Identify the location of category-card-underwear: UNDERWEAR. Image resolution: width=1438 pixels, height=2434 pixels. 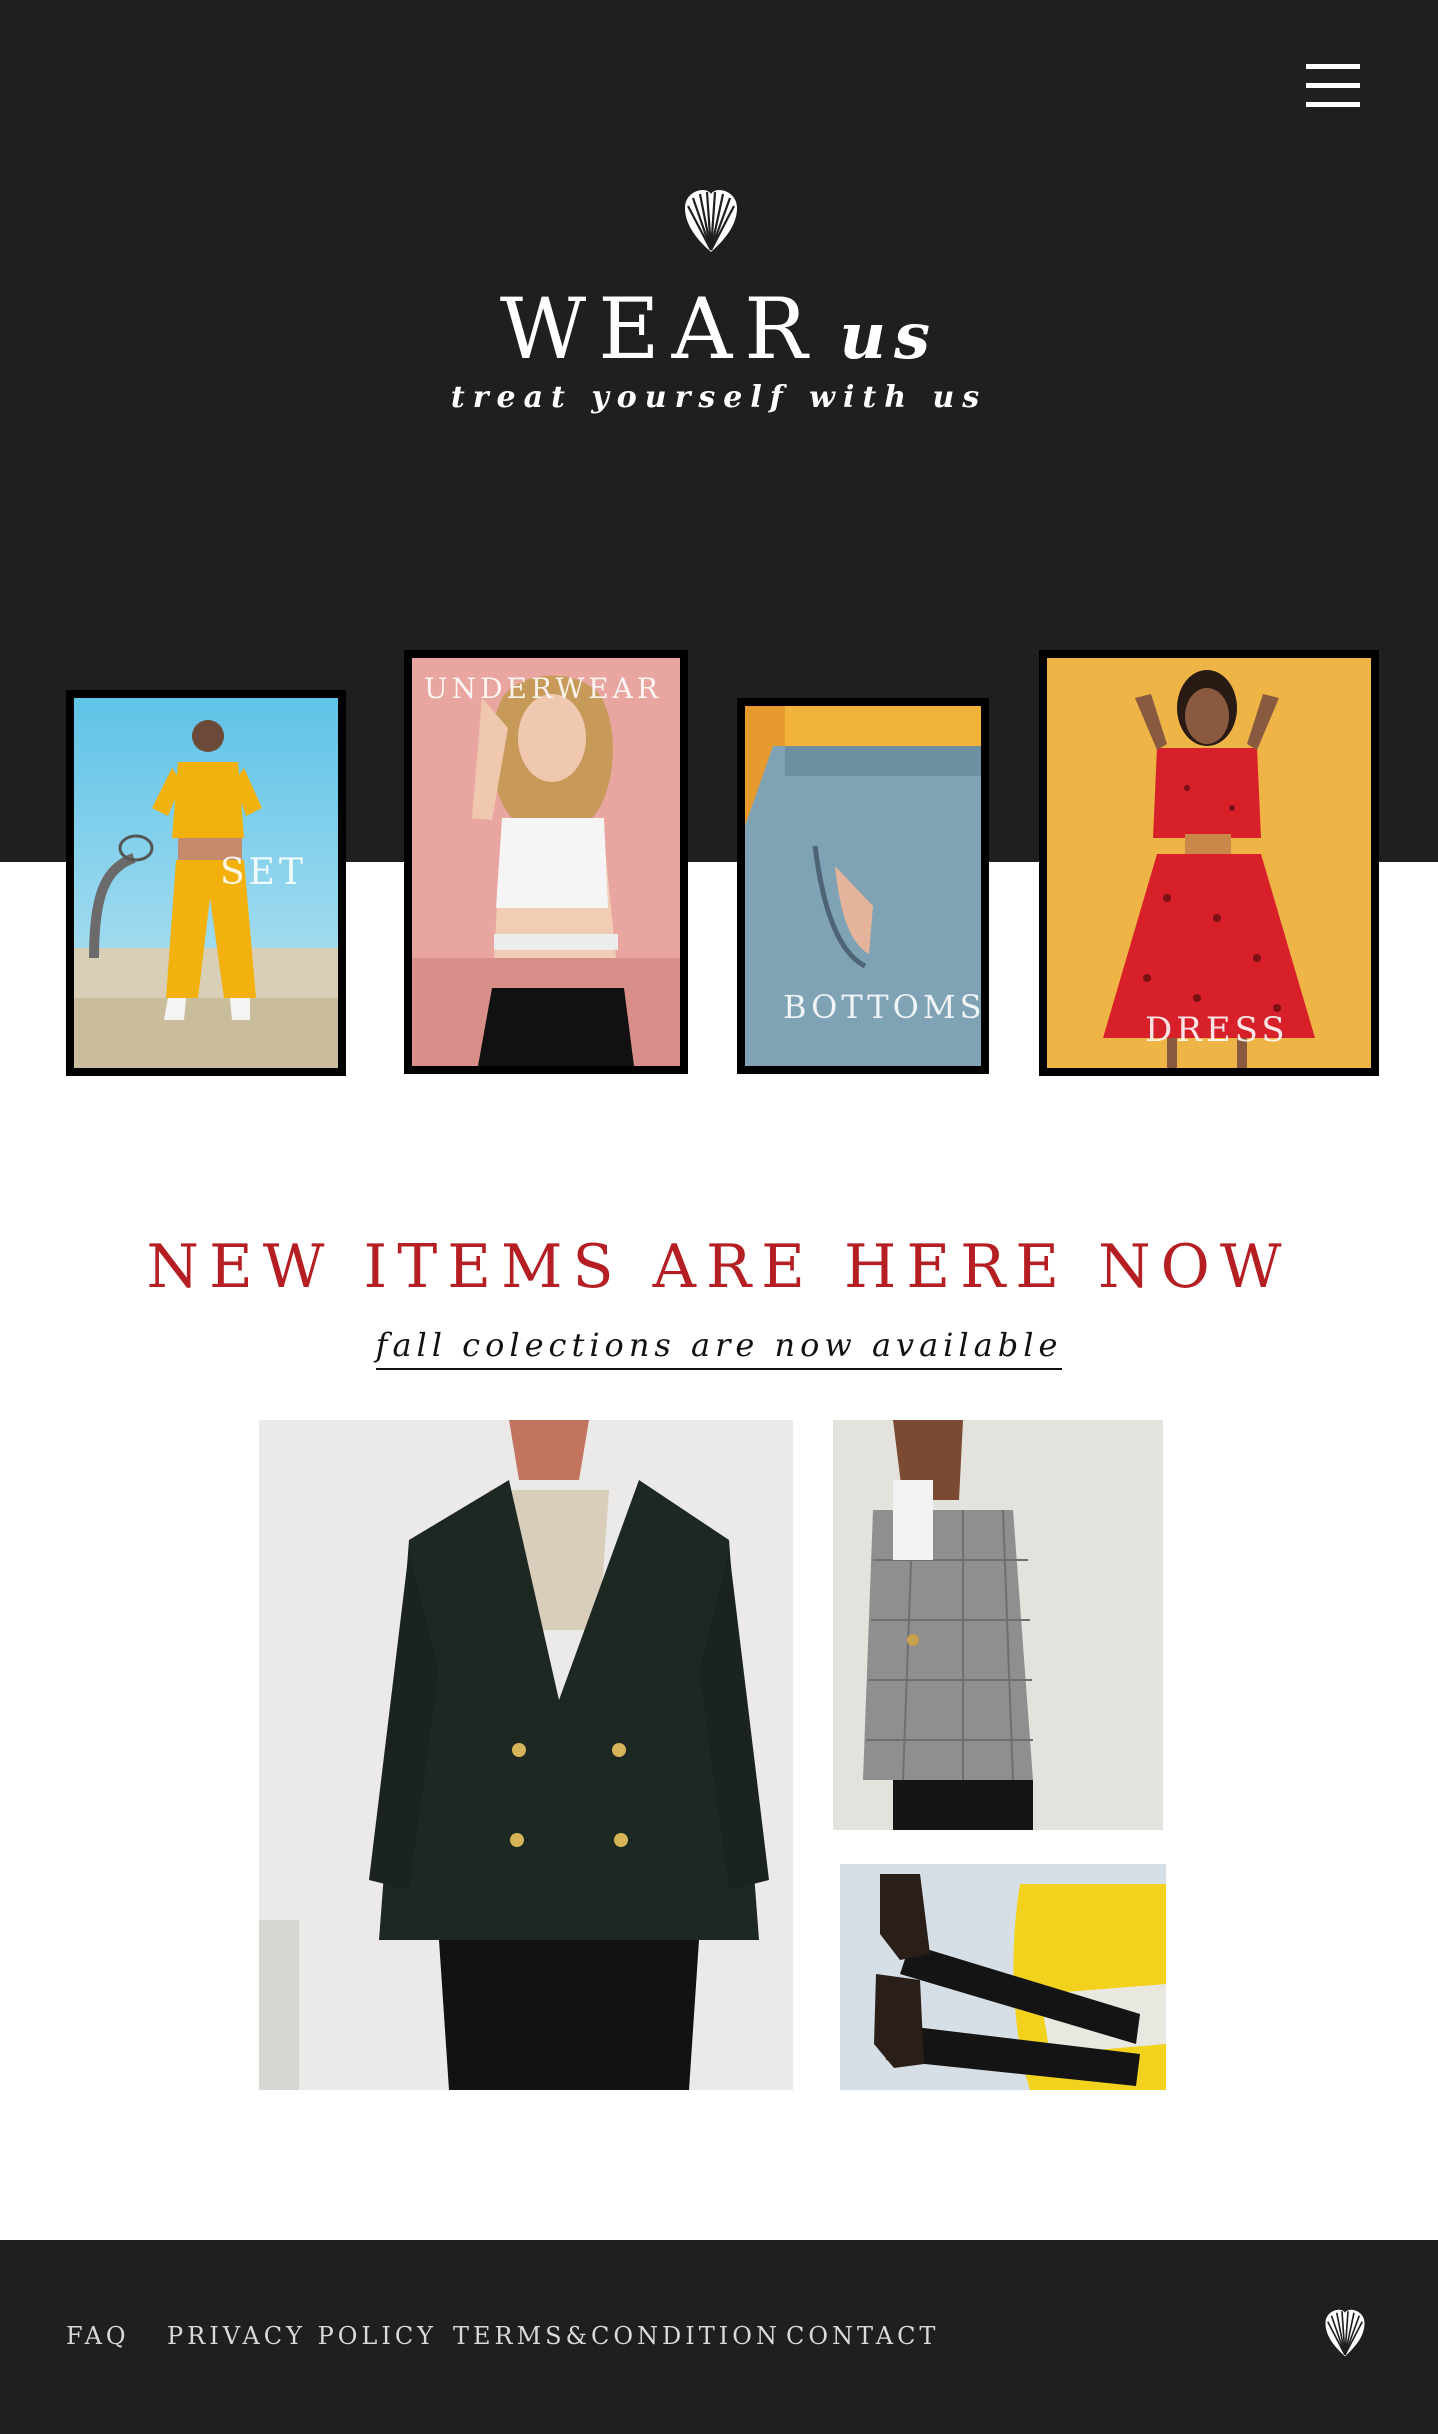
(546, 862).